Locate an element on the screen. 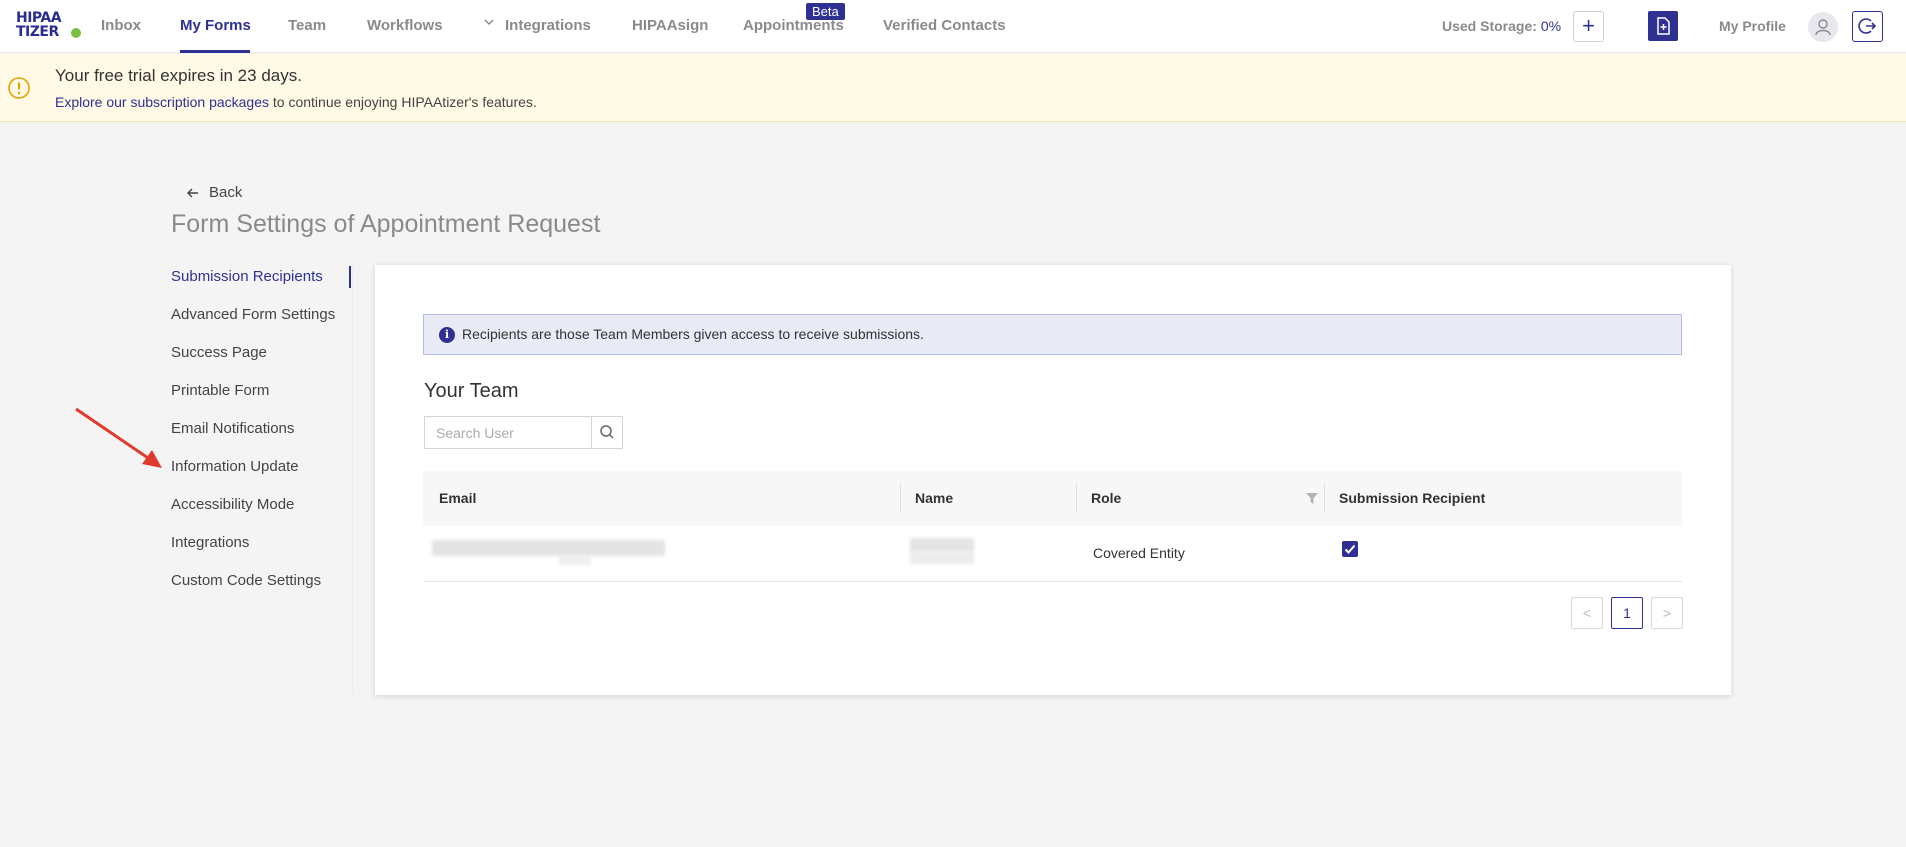  nav-inbox: Inbox is located at coordinates (121, 25).